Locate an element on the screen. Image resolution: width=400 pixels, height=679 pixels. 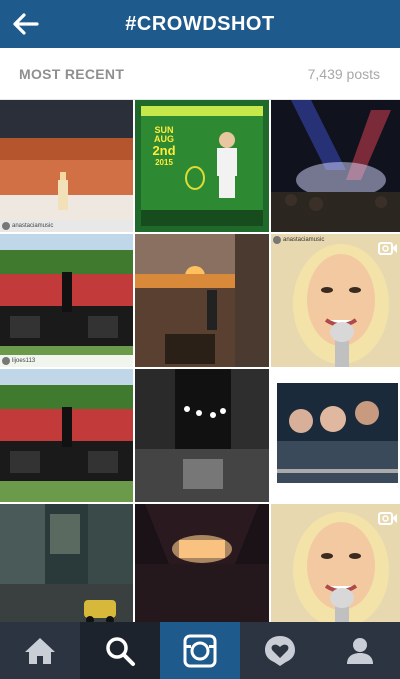
profile-icon is located at coordinates (360, 650).